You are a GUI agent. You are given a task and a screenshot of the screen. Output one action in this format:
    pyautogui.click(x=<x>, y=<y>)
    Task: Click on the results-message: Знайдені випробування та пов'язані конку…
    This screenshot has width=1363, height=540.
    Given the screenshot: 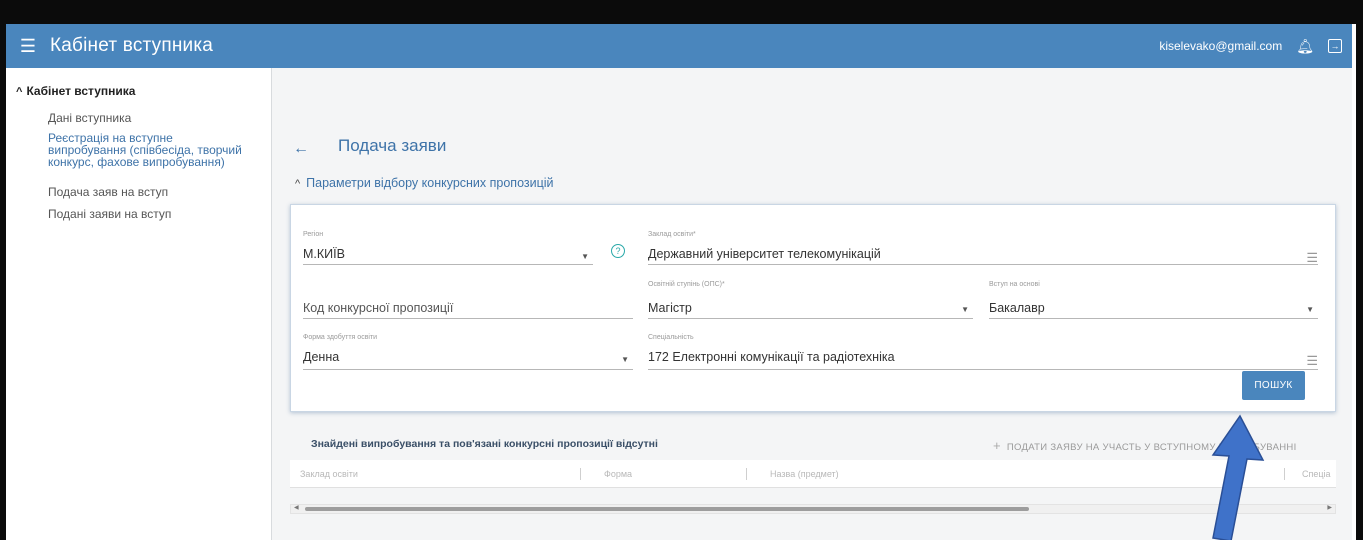 What is the action you would take?
    pyautogui.click(x=484, y=444)
    